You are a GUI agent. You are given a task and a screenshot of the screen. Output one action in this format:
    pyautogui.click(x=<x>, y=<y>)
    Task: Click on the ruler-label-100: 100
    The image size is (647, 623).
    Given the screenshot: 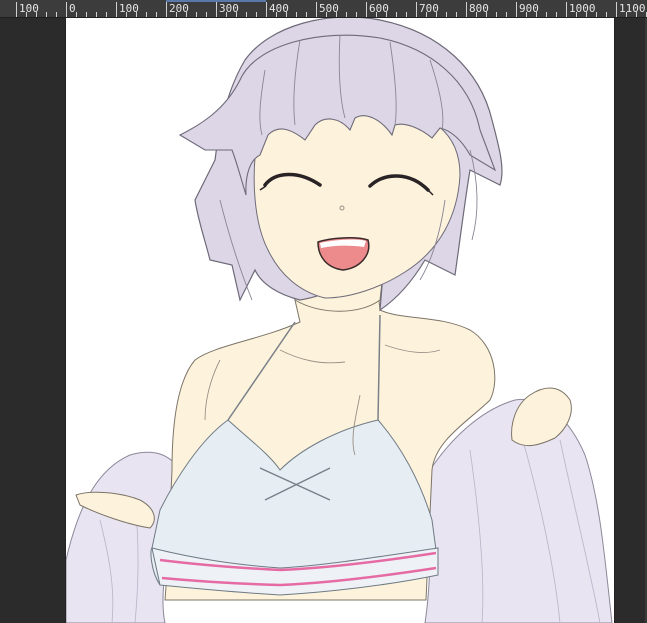 What is the action you would take?
    pyautogui.click(x=129, y=8)
    